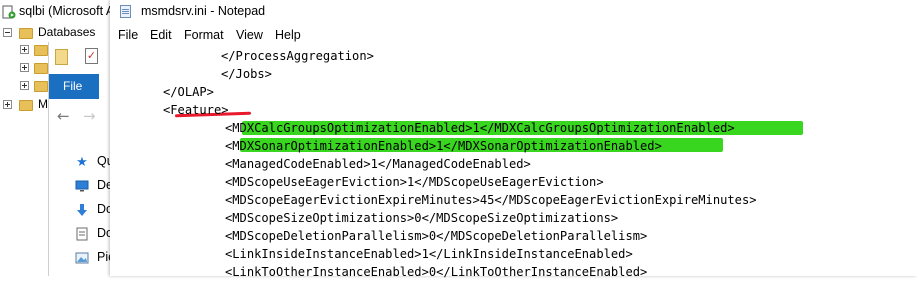 Image resolution: width=917 pixels, height=281 pixels. What do you see at coordinates (82, 258) in the screenshot?
I see `pictures-icon` at bounding box center [82, 258].